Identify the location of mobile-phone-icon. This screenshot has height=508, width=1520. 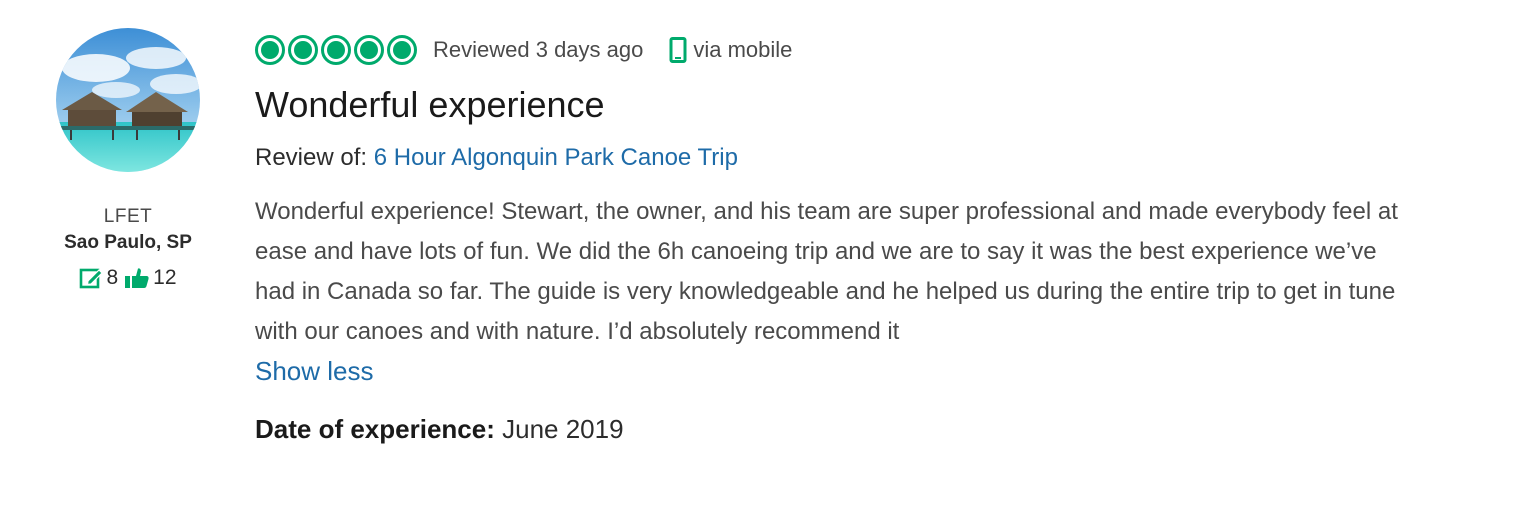
(678, 50).